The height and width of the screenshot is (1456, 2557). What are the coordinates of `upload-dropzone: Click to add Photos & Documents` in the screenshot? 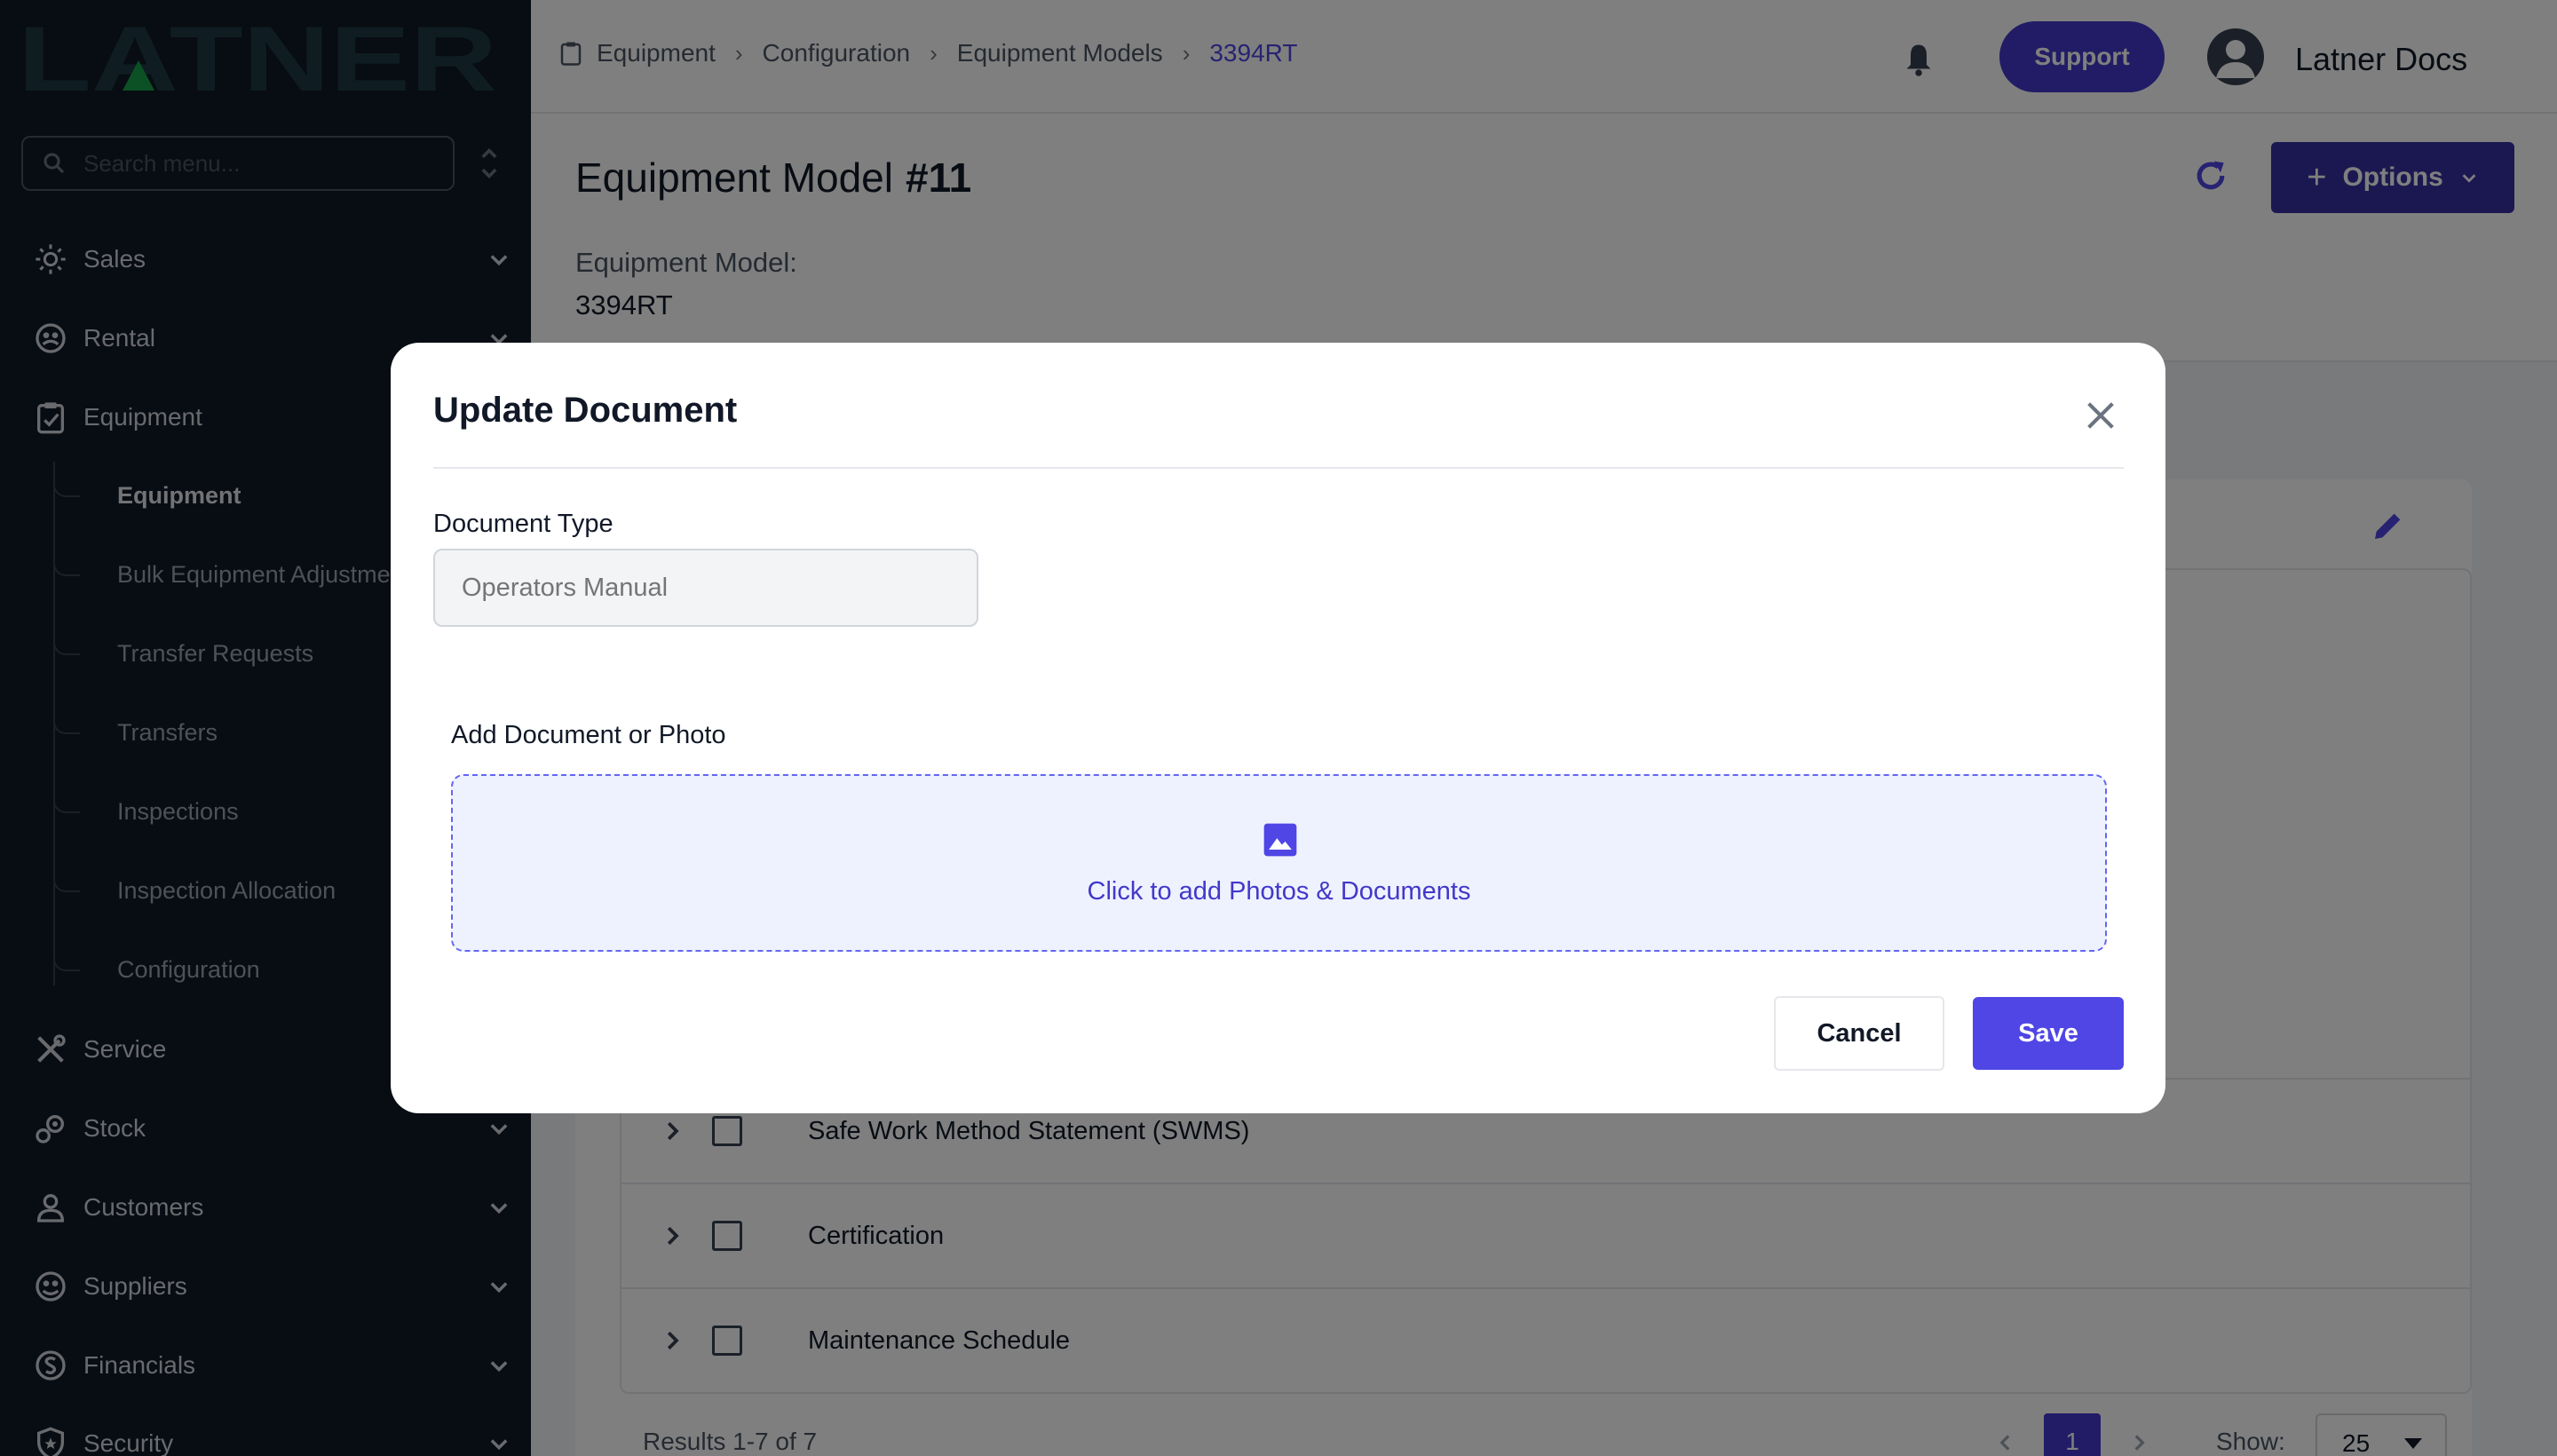 It's located at (1279, 863).